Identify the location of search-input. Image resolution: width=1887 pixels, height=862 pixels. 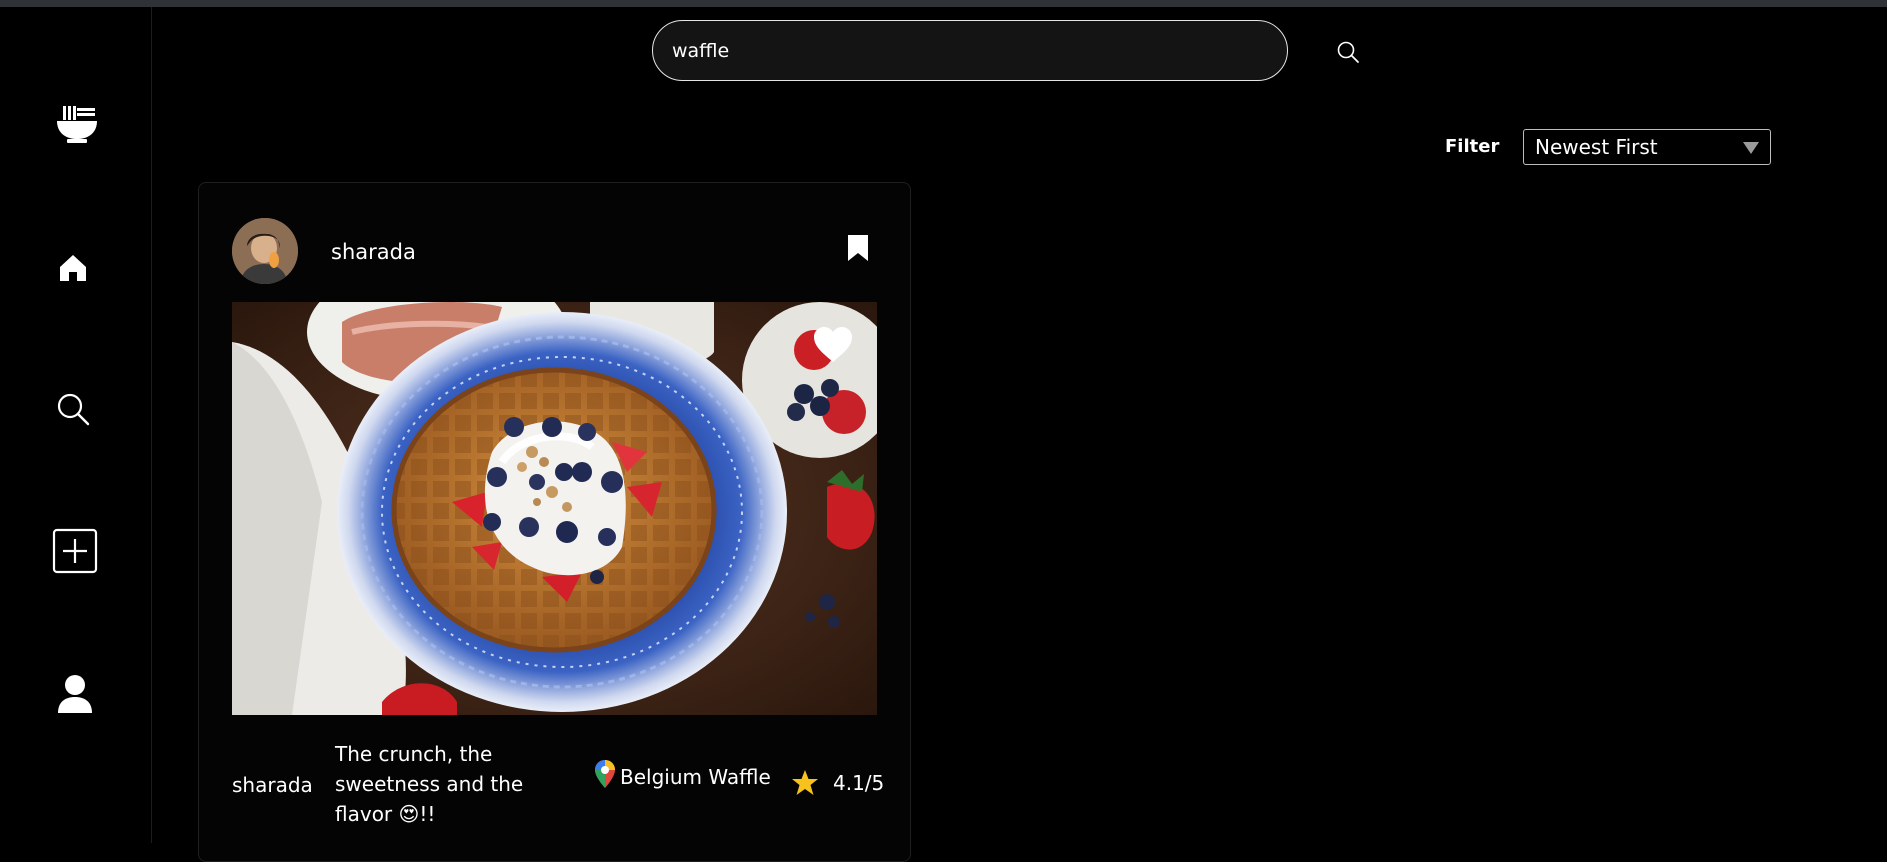
(962, 50).